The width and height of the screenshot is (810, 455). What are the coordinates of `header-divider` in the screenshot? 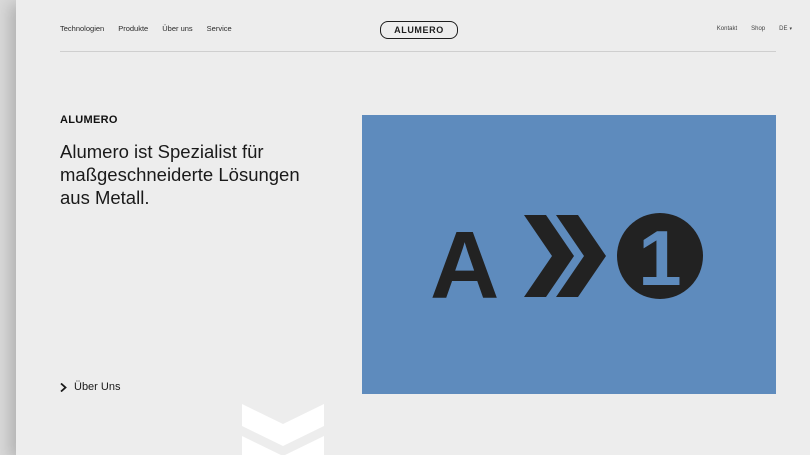 It's located at (418, 51).